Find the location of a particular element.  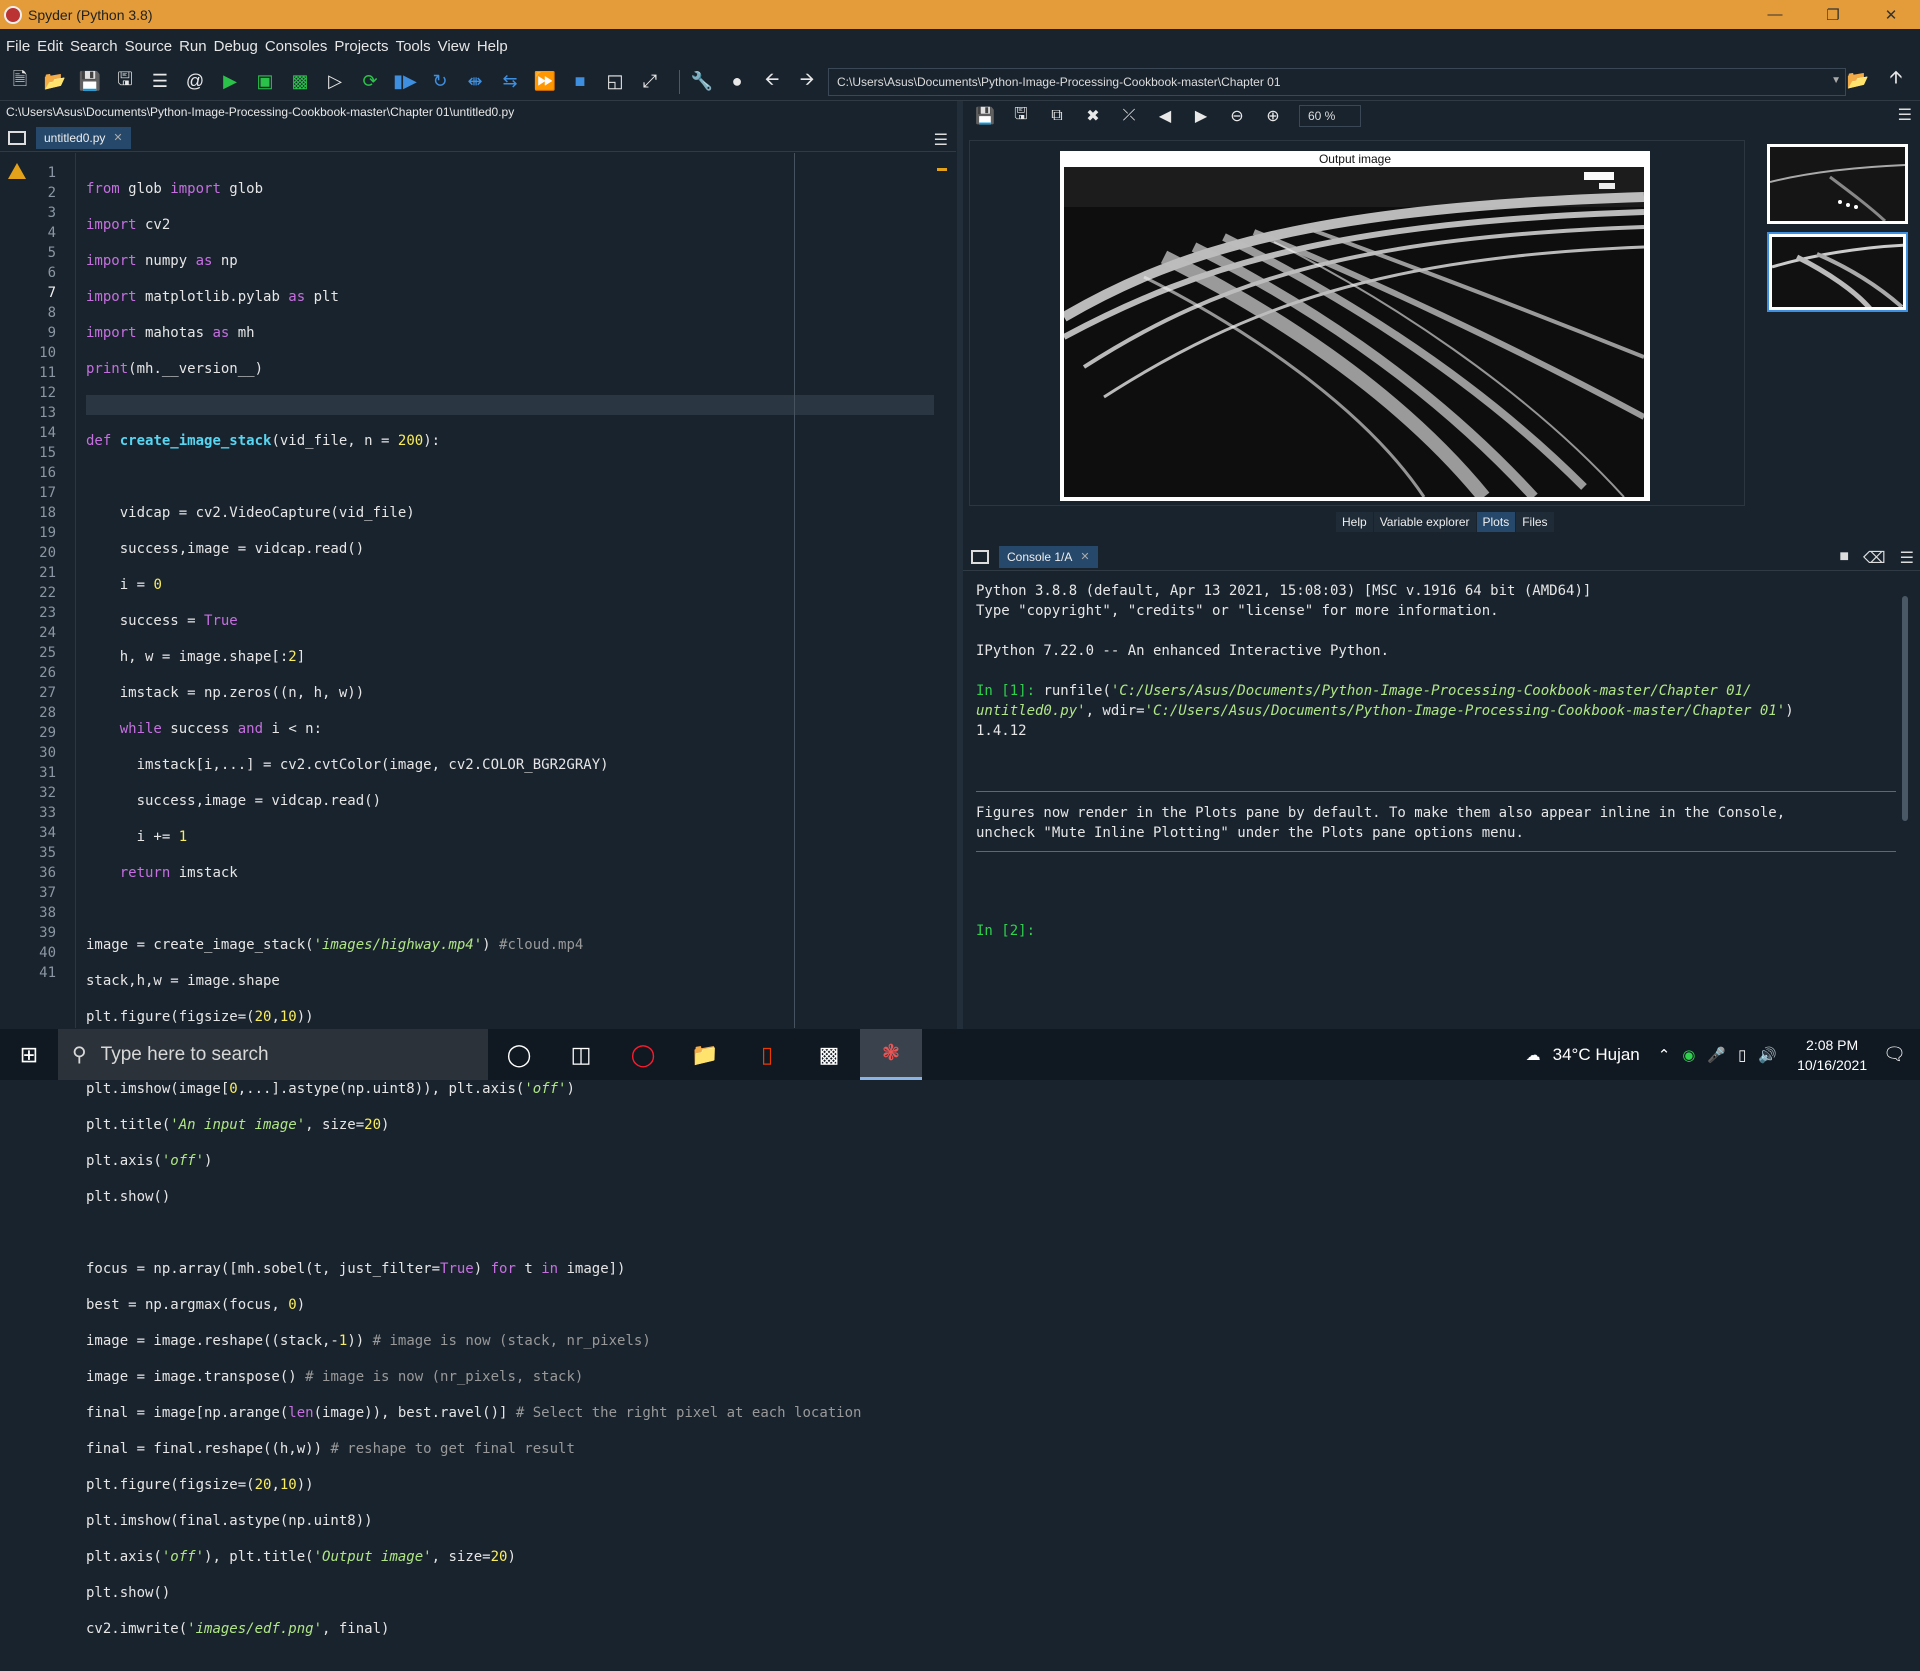

run-cell-advance-icon: ▩ is located at coordinates (300, 82).